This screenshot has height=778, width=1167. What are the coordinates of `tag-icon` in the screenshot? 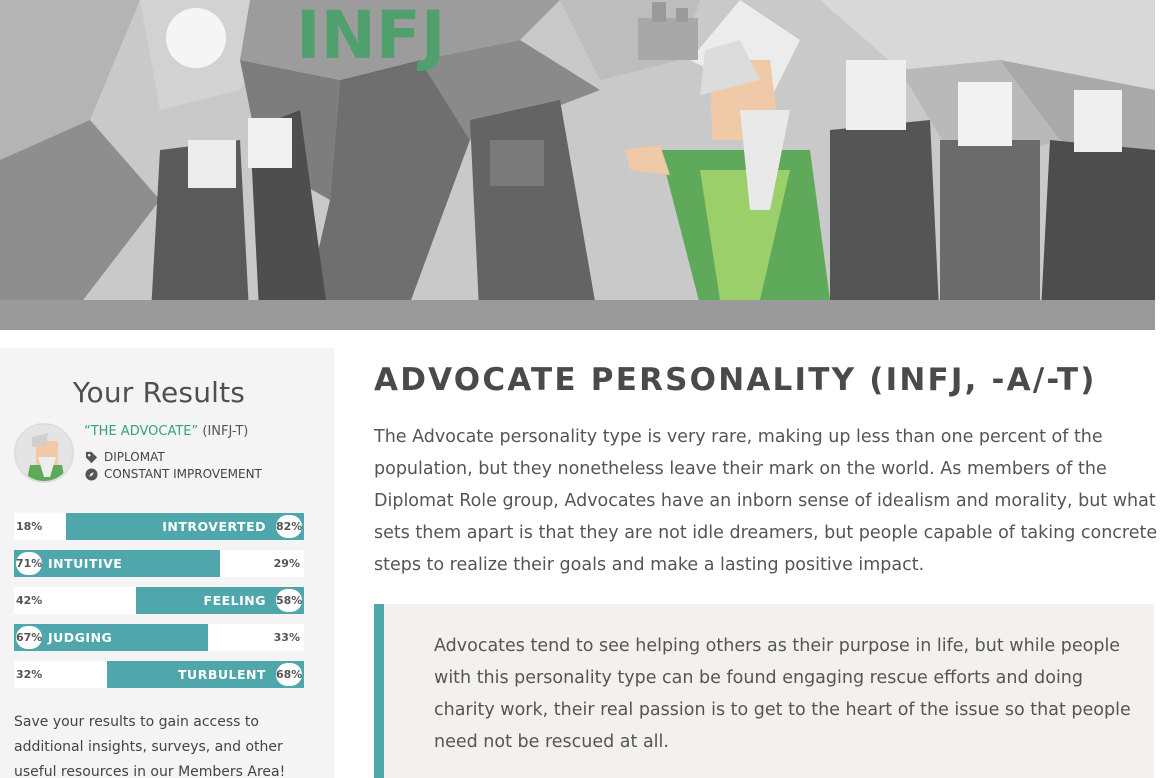 It's located at (91, 457).